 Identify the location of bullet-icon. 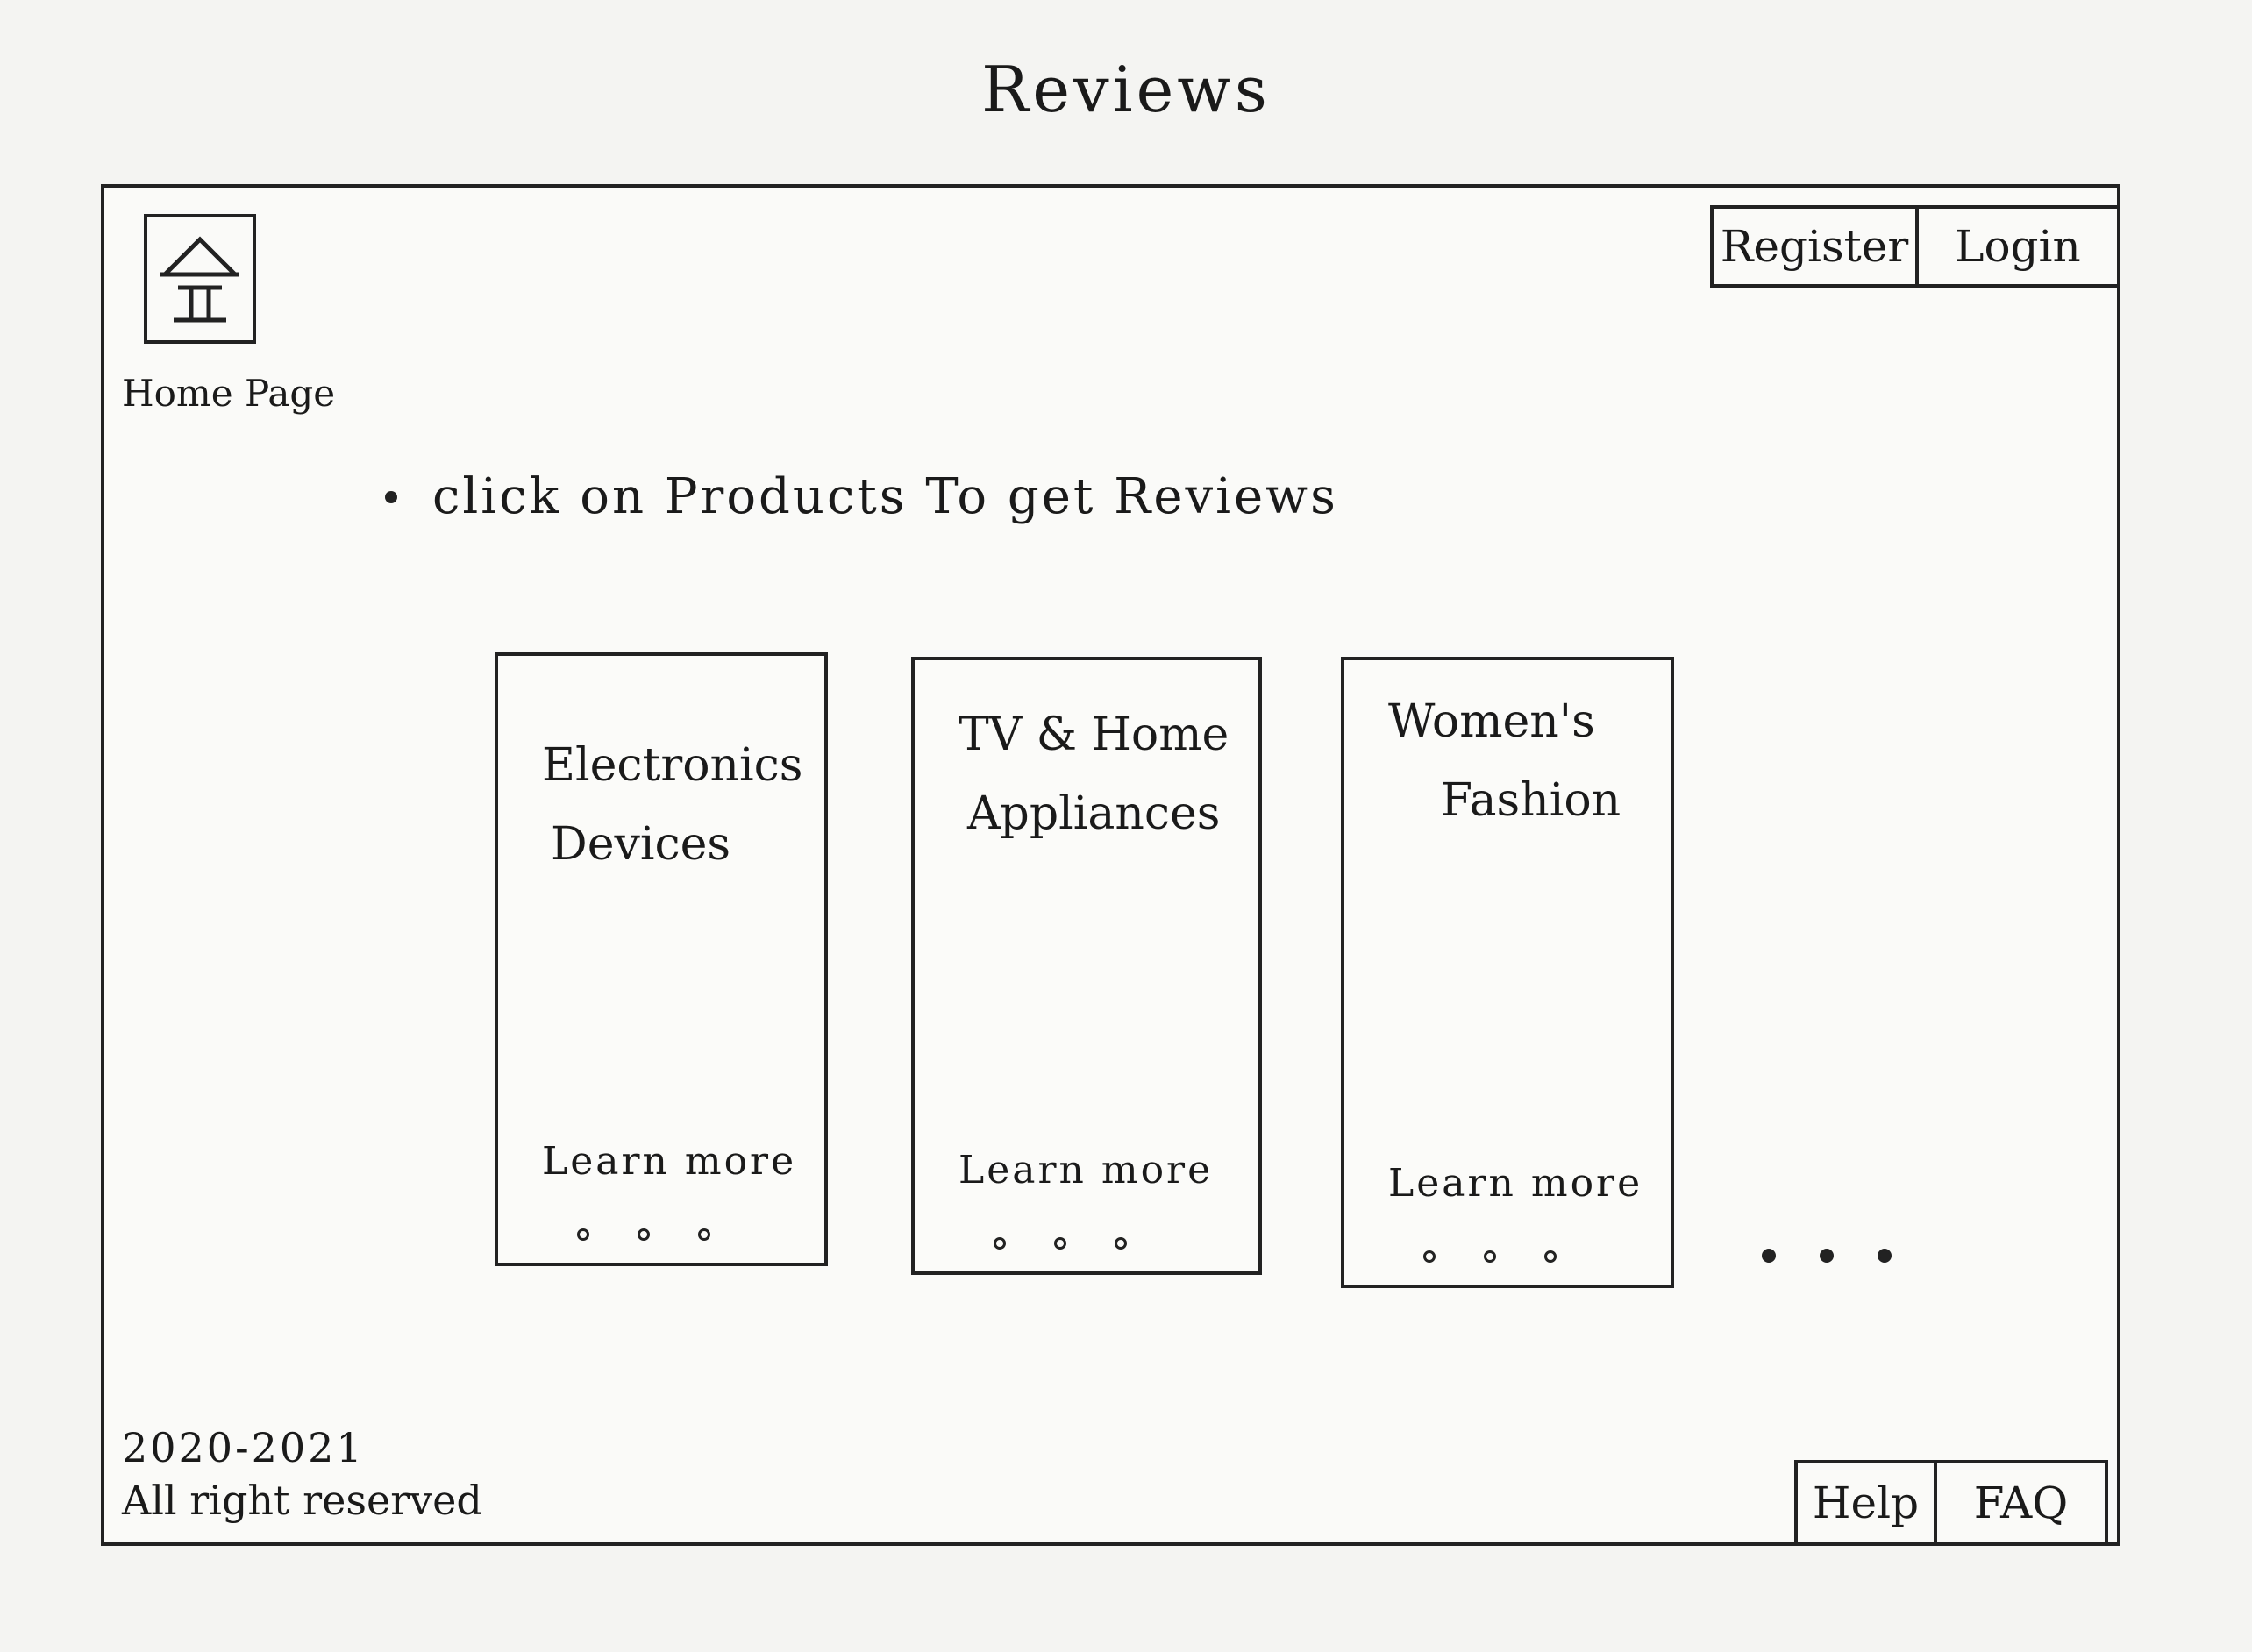
(391, 496).